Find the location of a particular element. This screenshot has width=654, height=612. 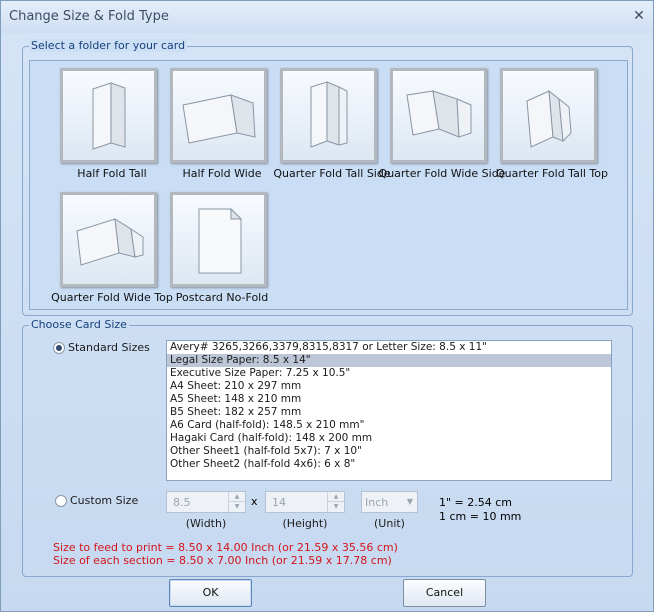

card-quarter-fold-tall-top: Quarter Fold Tall Top is located at coordinates (552, 125).